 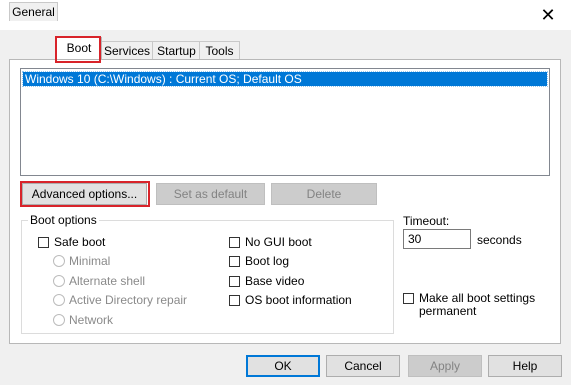 I want to click on tab-services: Services, so click(x=127, y=50).